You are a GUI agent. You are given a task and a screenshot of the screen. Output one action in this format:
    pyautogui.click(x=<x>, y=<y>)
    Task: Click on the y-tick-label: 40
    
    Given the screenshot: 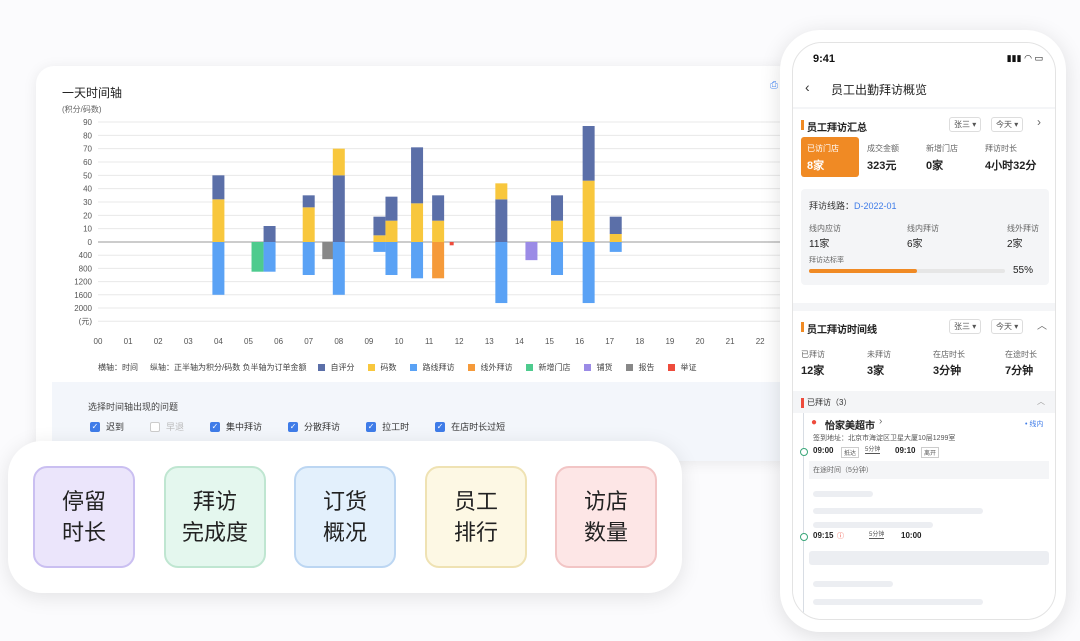 What is the action you would take?
    pyautogui.click(x=87, y=189)
    